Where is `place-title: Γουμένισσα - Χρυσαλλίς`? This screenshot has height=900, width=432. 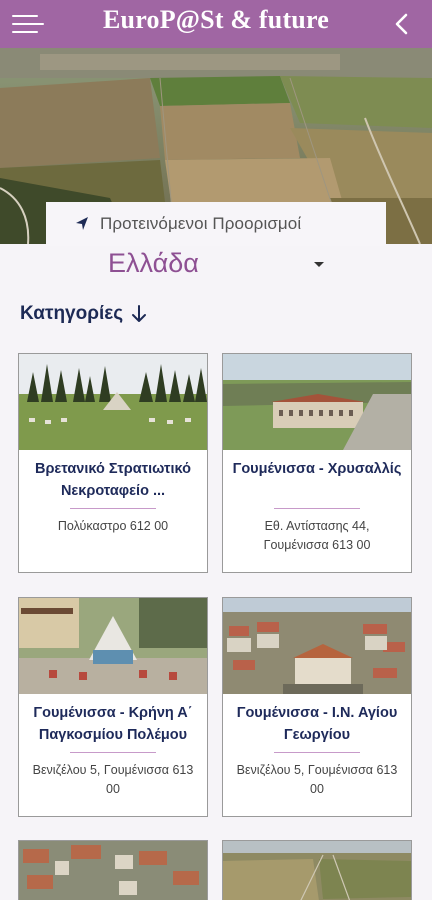 place-title: Γουμένισσα - Χρυσαλλίς is located at coordinates (317, 469).